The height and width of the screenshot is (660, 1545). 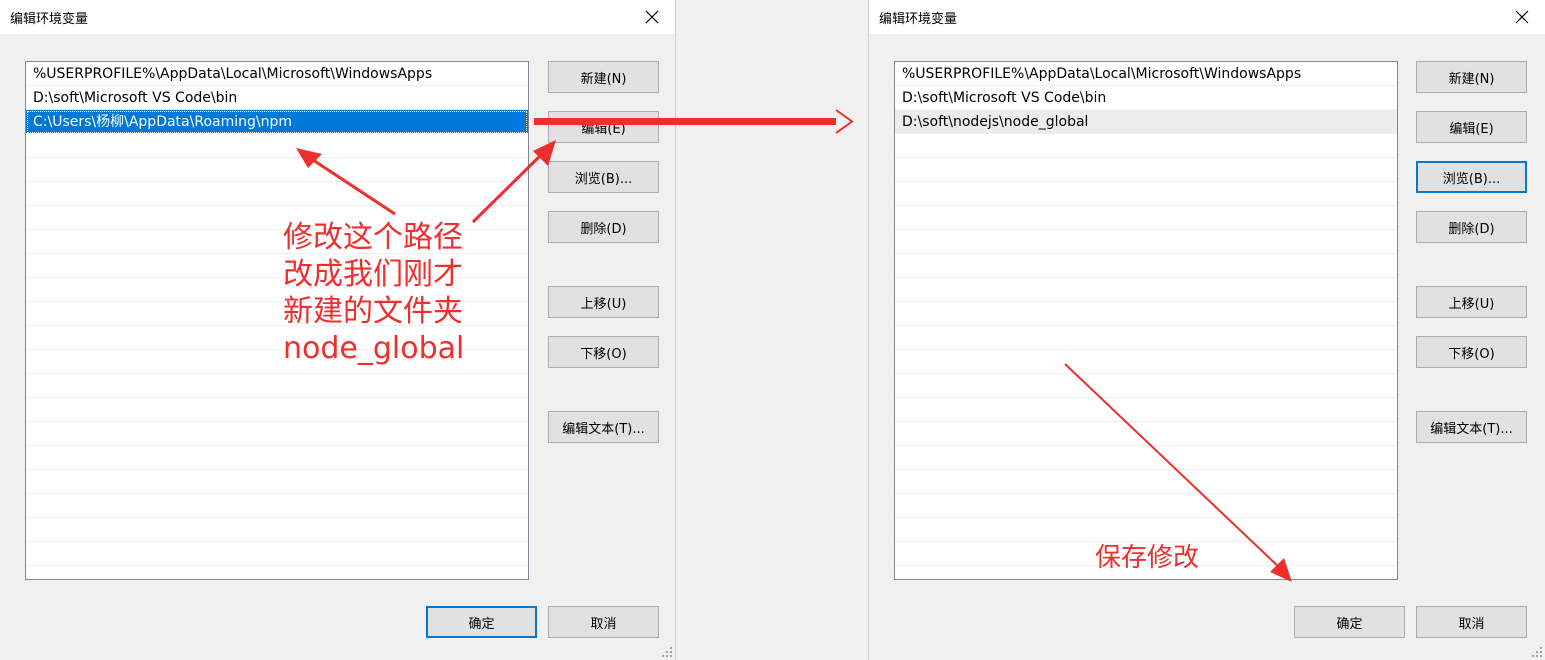 I want to click on separator-gap, so click(x=772, y=330).